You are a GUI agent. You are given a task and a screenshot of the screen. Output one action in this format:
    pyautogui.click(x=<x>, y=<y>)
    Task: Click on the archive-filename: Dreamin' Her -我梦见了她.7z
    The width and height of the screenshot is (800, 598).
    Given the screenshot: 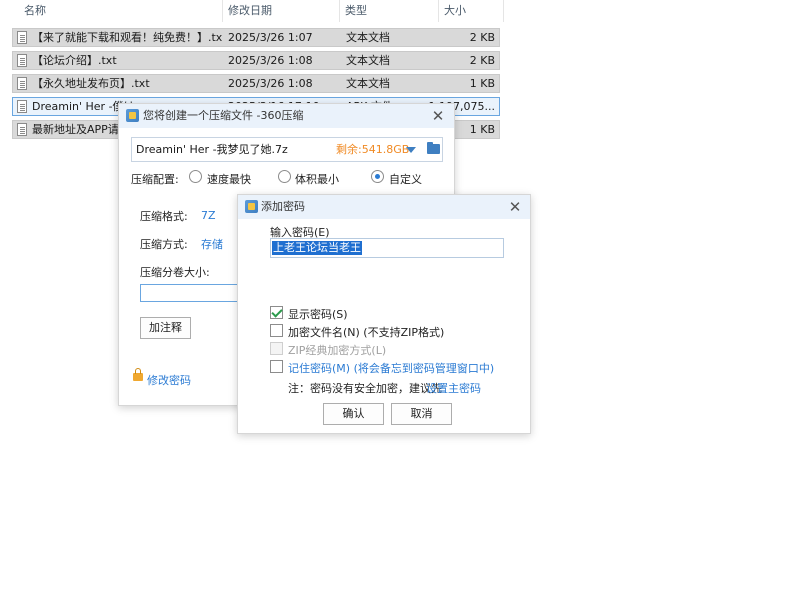 What is the action you would take?
    pyautogui.click(x=212, y=149)
    